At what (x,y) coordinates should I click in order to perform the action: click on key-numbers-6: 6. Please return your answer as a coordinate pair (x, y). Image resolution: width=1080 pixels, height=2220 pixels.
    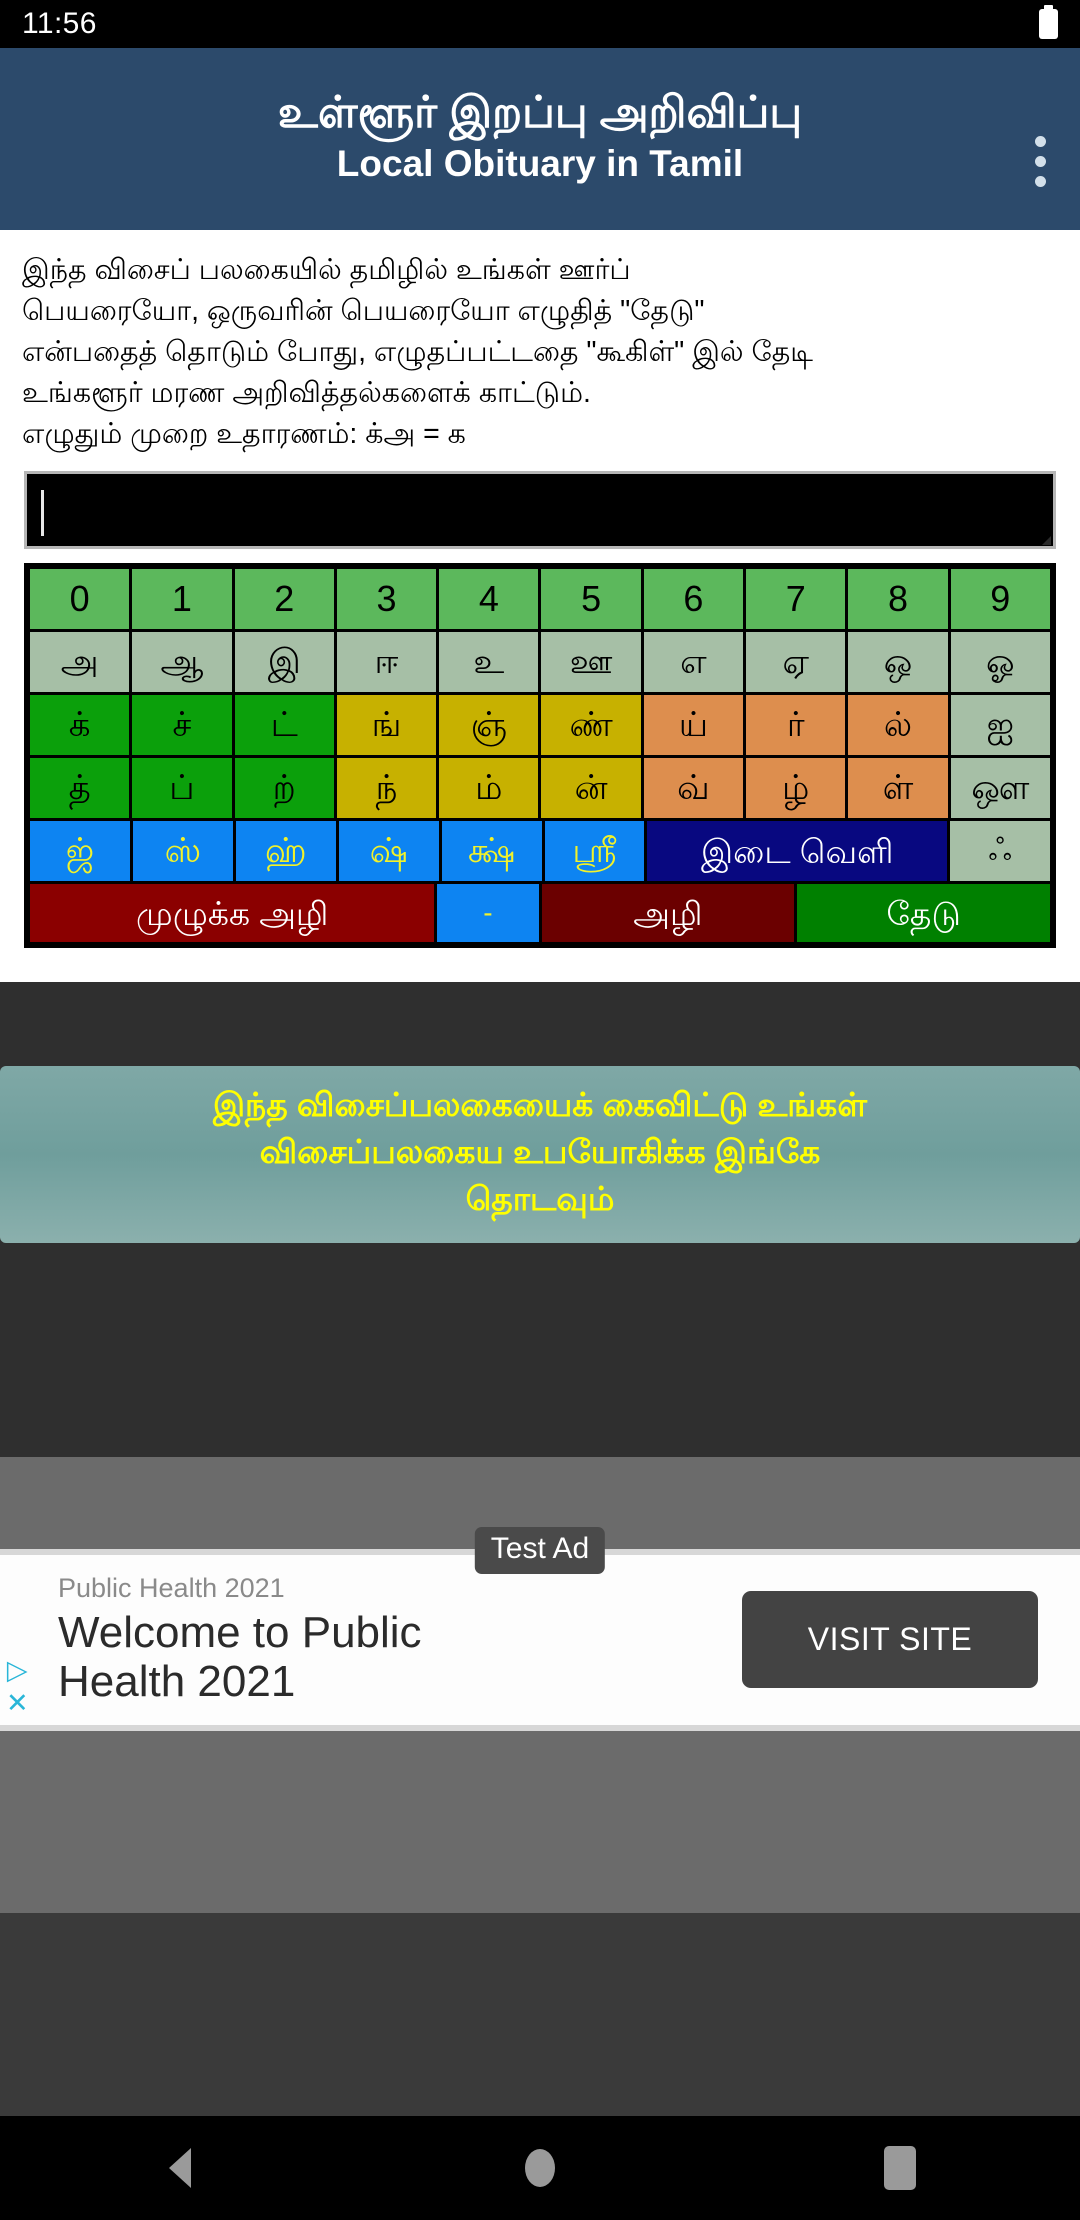
    Looking at the image, I should click on (693, 599).